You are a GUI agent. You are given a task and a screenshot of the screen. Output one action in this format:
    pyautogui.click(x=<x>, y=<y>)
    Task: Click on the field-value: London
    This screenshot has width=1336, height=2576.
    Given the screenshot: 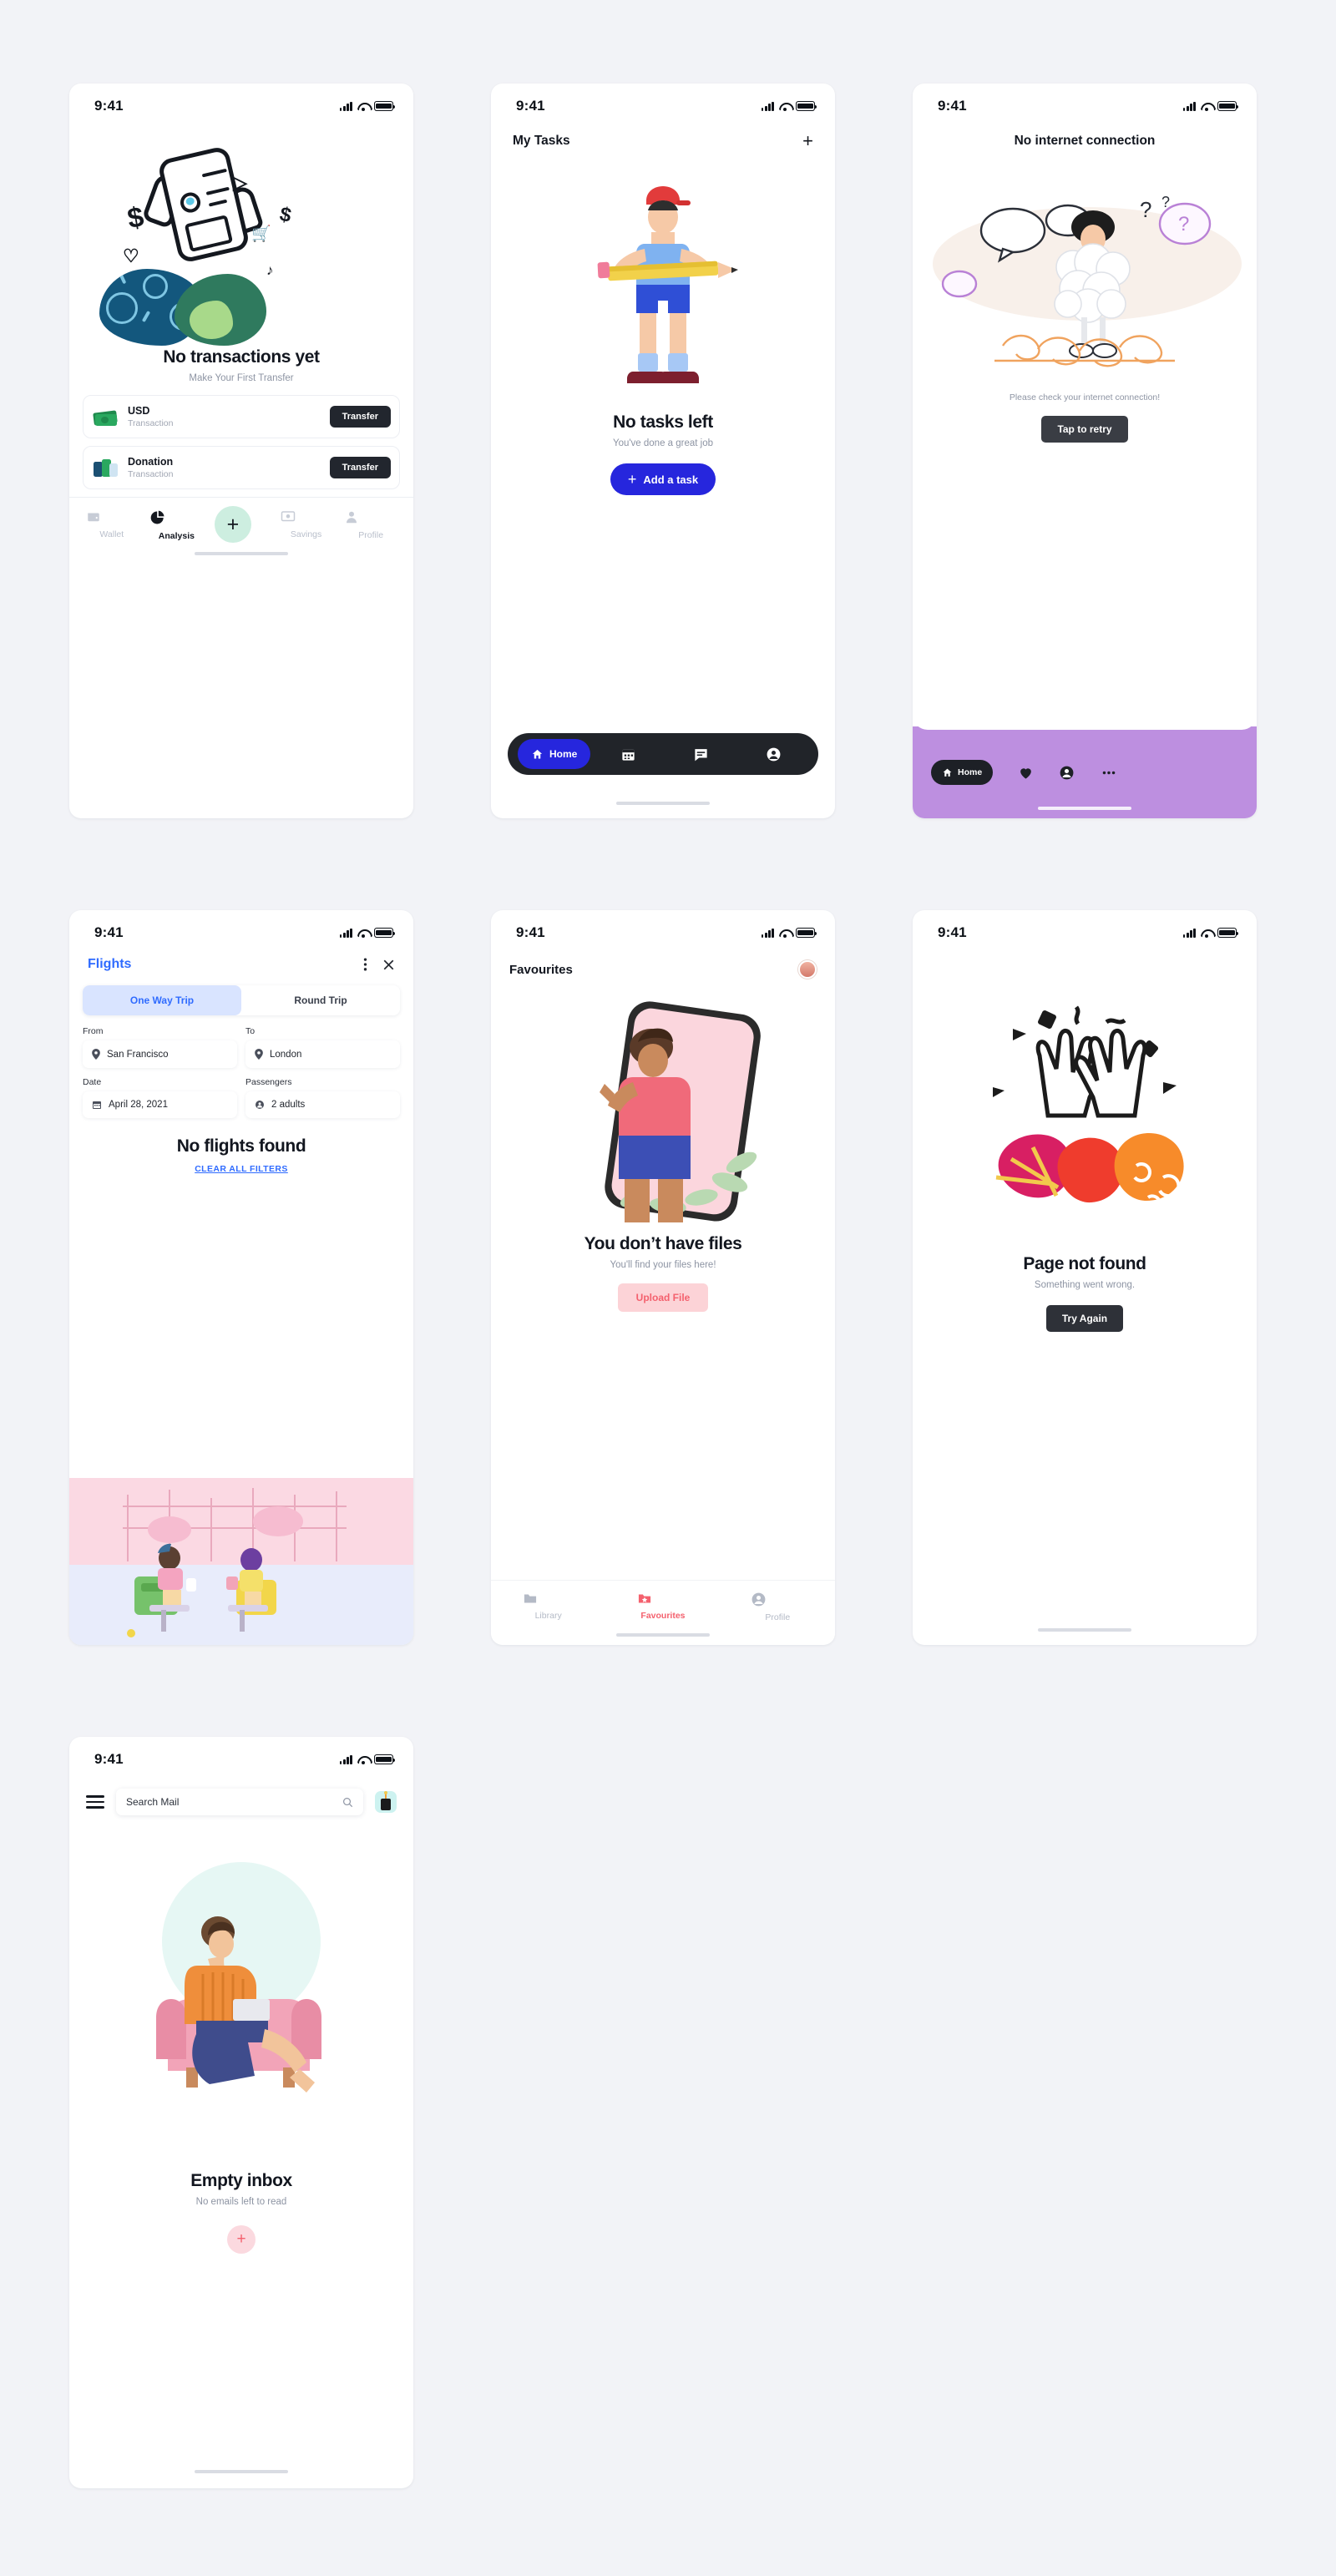 What is the action you would take?
    pyautogui.click(x=286, y=1054)
    